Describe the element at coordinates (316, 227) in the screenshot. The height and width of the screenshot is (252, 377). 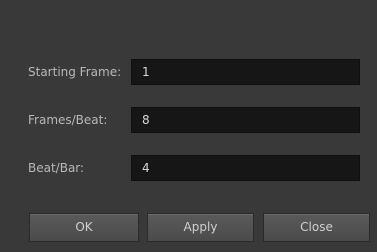
I see `close-button: Close` at that location.